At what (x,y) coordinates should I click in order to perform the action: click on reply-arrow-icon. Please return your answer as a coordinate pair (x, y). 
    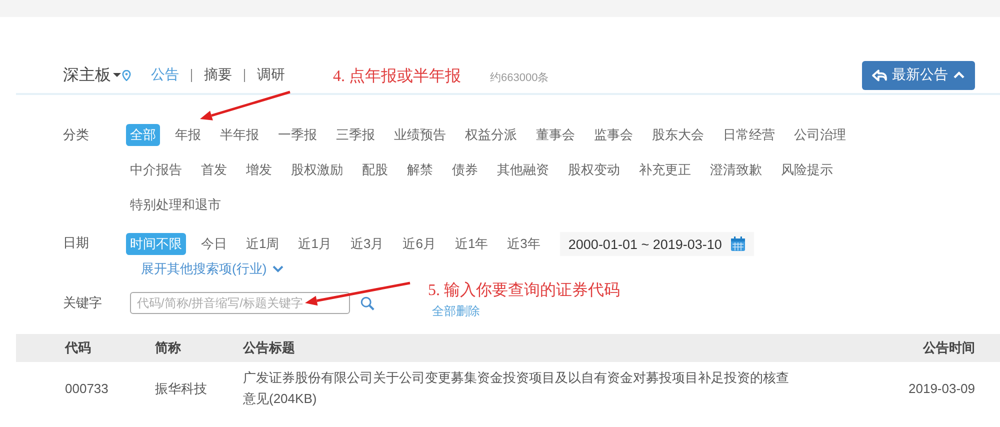
    Looking at the image, I should click on (879, 75).